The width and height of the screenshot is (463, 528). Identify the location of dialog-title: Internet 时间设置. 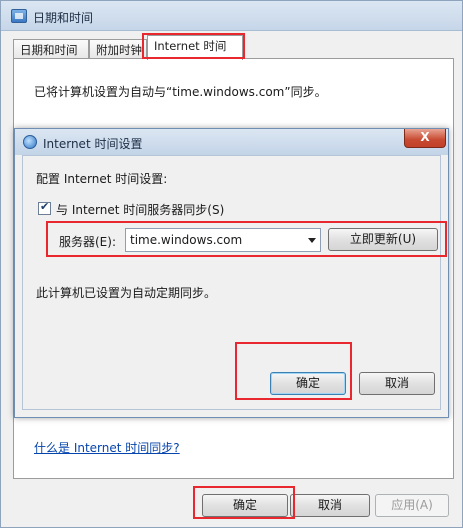
(93, 144).